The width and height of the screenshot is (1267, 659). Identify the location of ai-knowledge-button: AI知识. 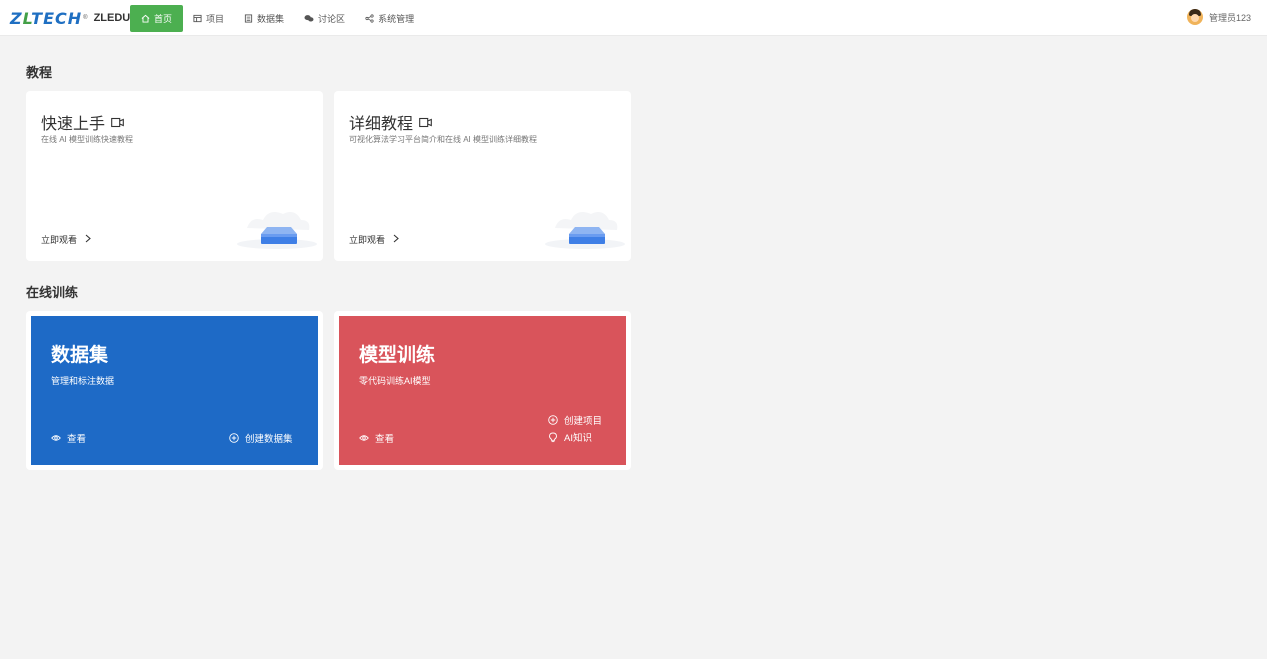
(570, 437).